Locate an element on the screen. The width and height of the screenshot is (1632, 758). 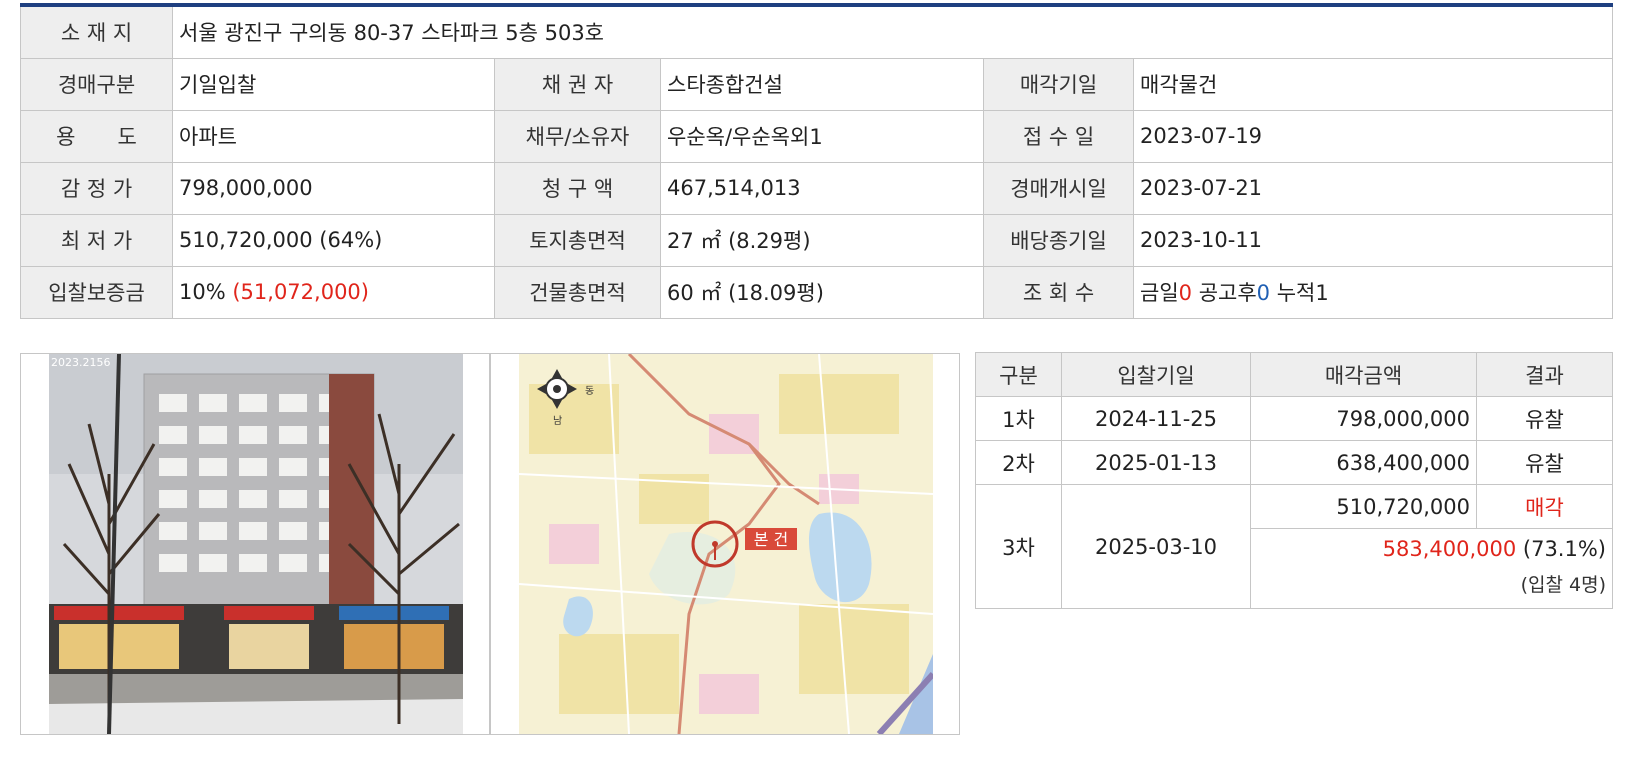
usage-value: 아파트 is located at coordinates (333, 136).